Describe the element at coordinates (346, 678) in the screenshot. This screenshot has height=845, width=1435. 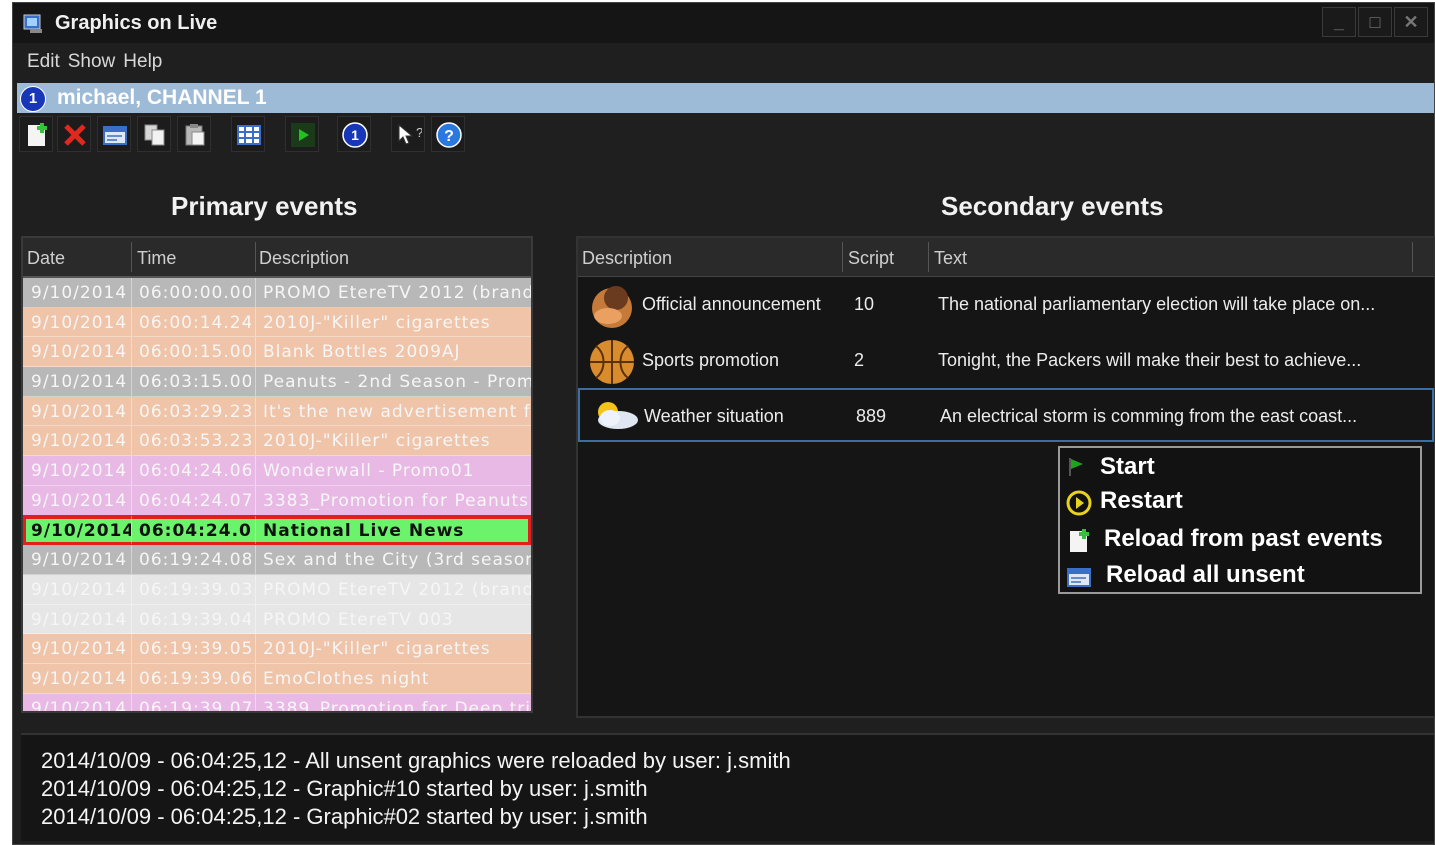
I see `primary-cell-desc: EmoClothes night` at that location.